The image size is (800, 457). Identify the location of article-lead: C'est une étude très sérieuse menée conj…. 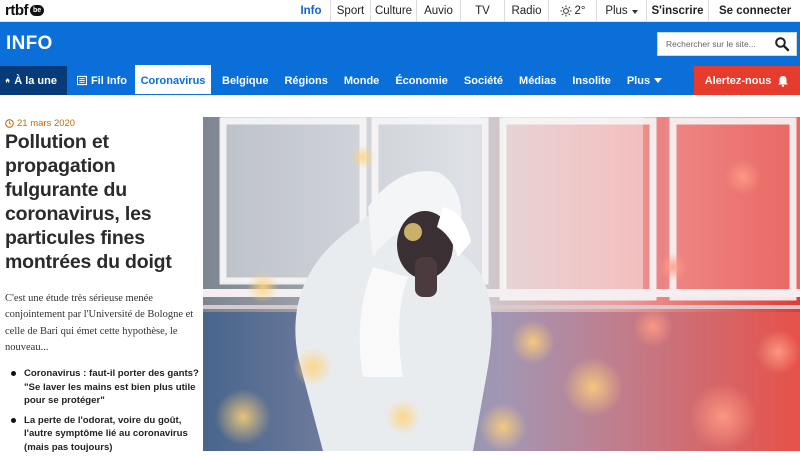
(99, 323).